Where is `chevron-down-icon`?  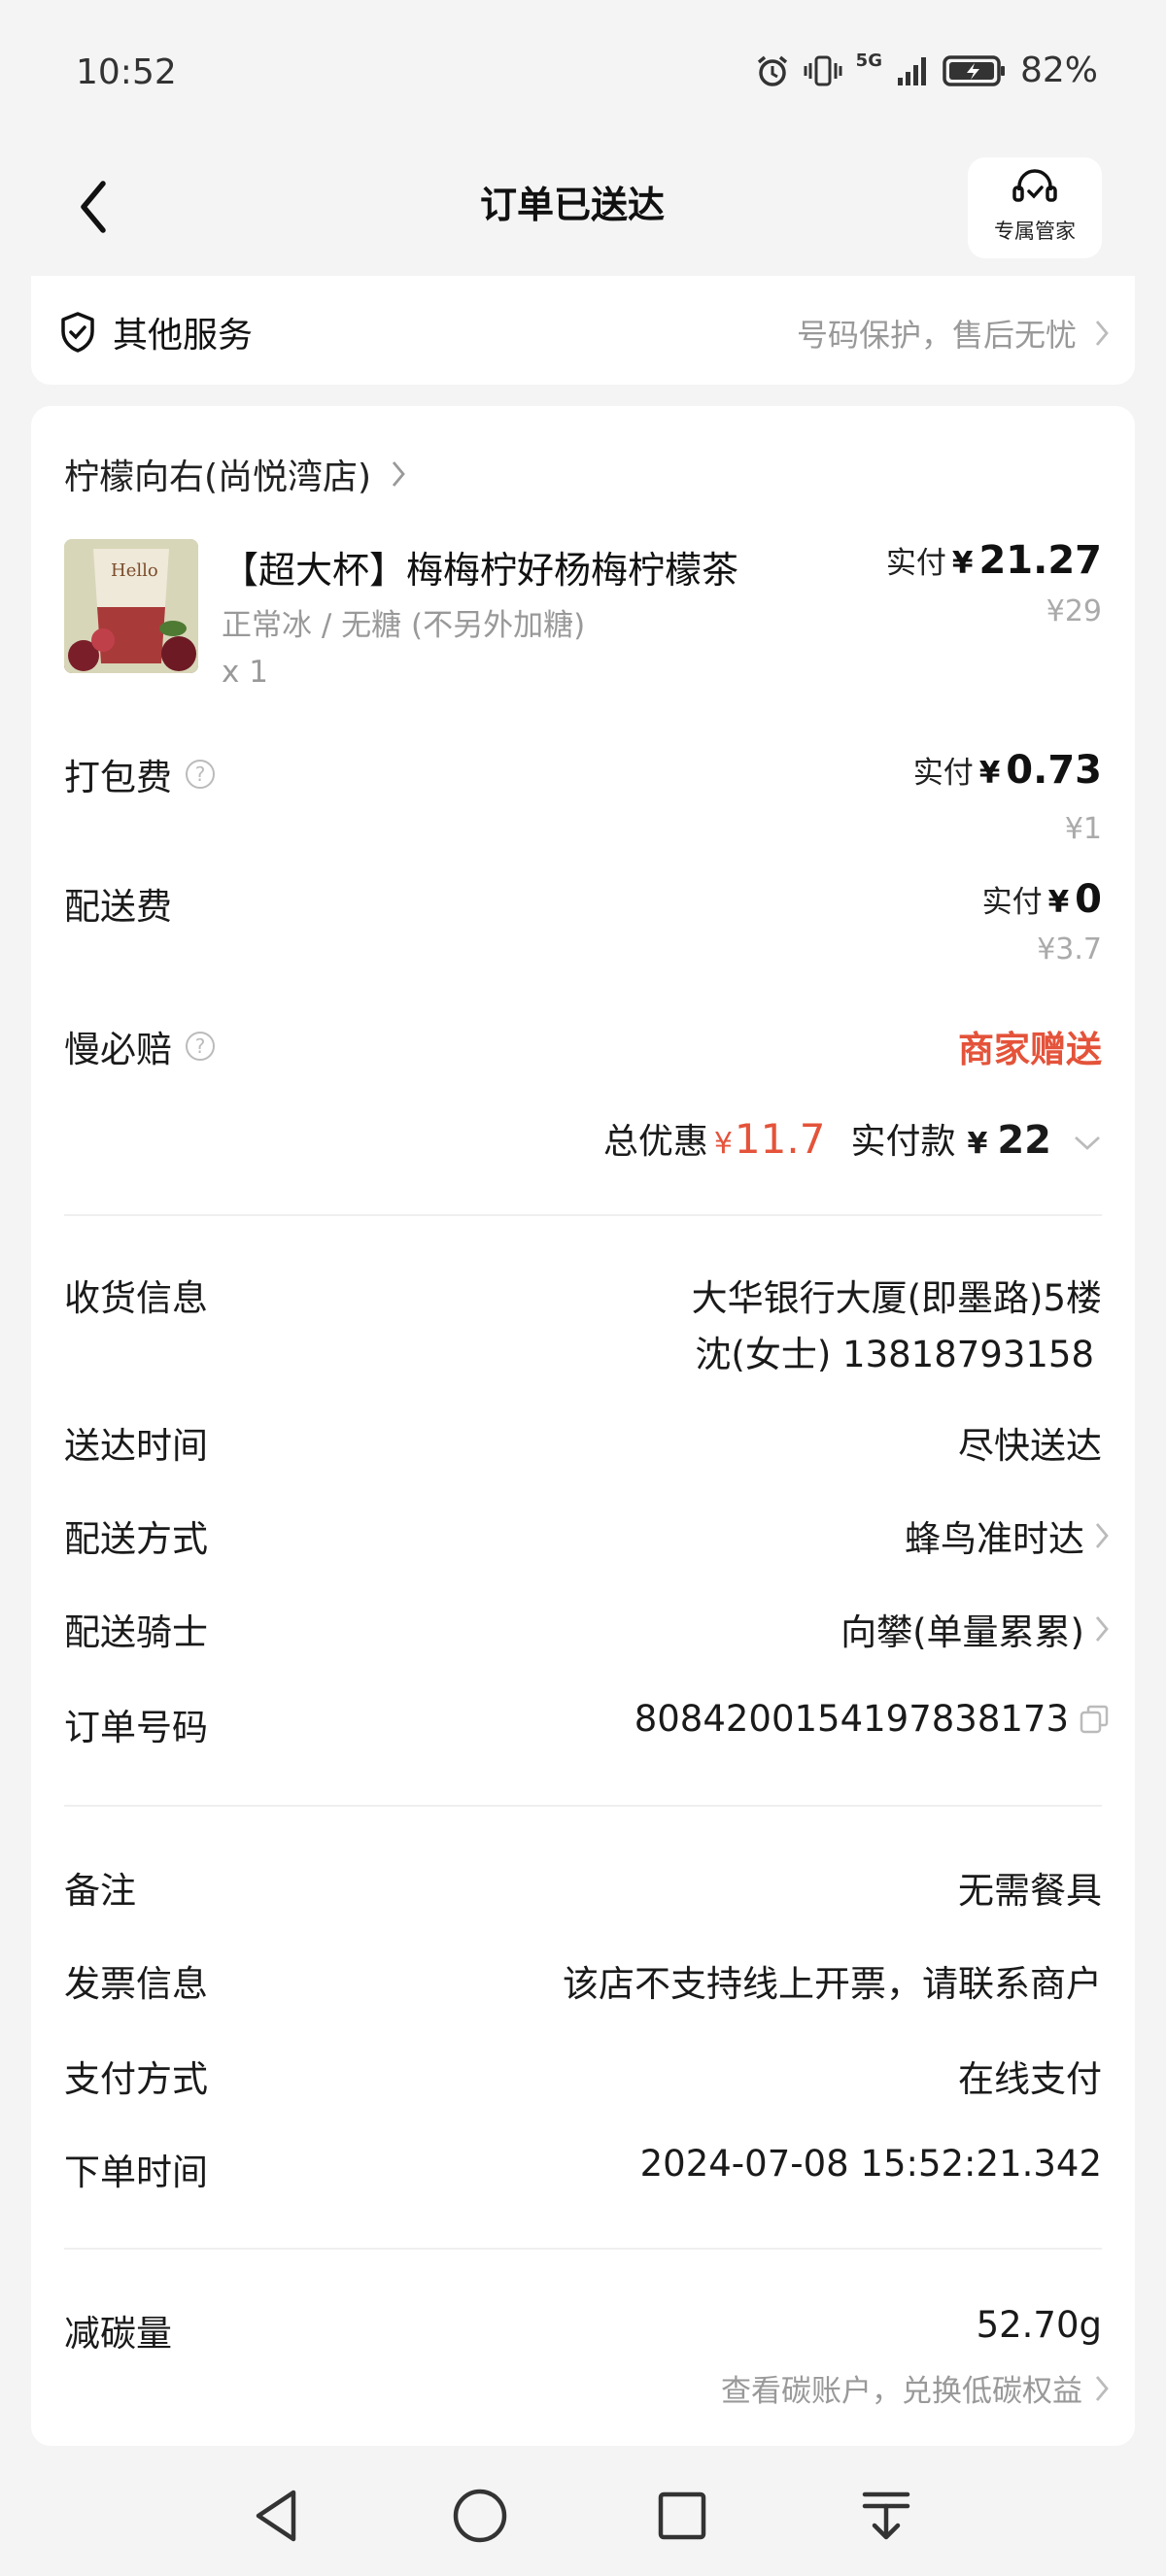 chevron-down-icon is located at coordinates (1087, 1142).